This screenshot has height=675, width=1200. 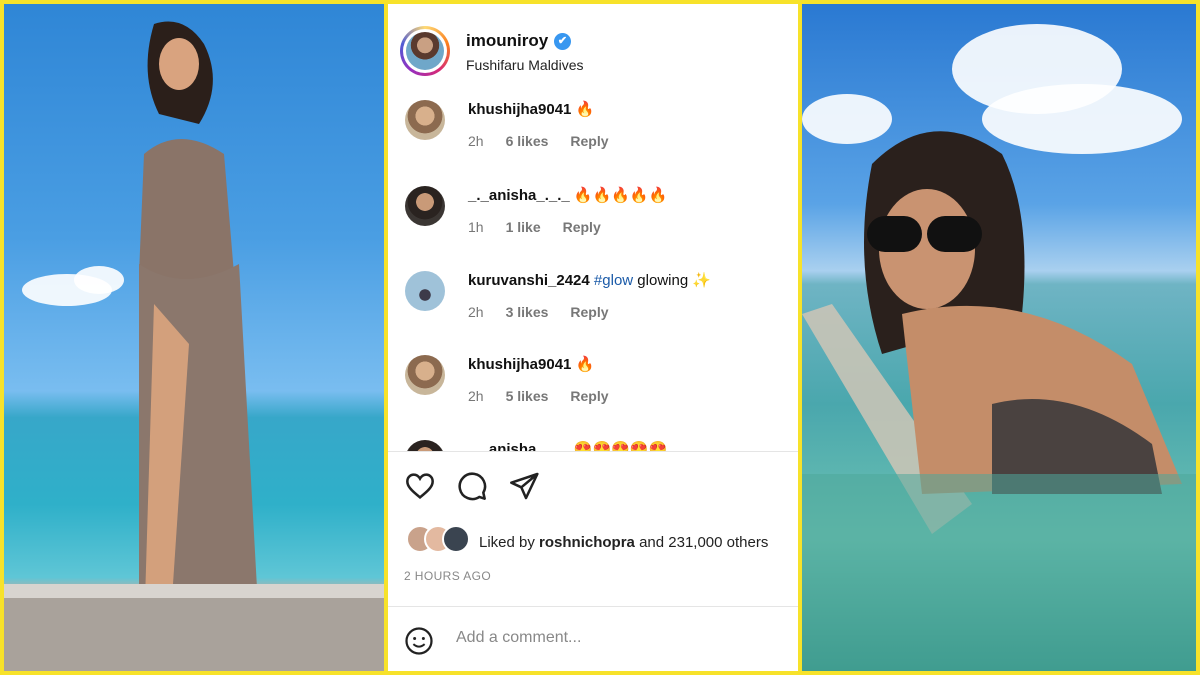 I want to click on heart-icon, so click(x=420, y=486).